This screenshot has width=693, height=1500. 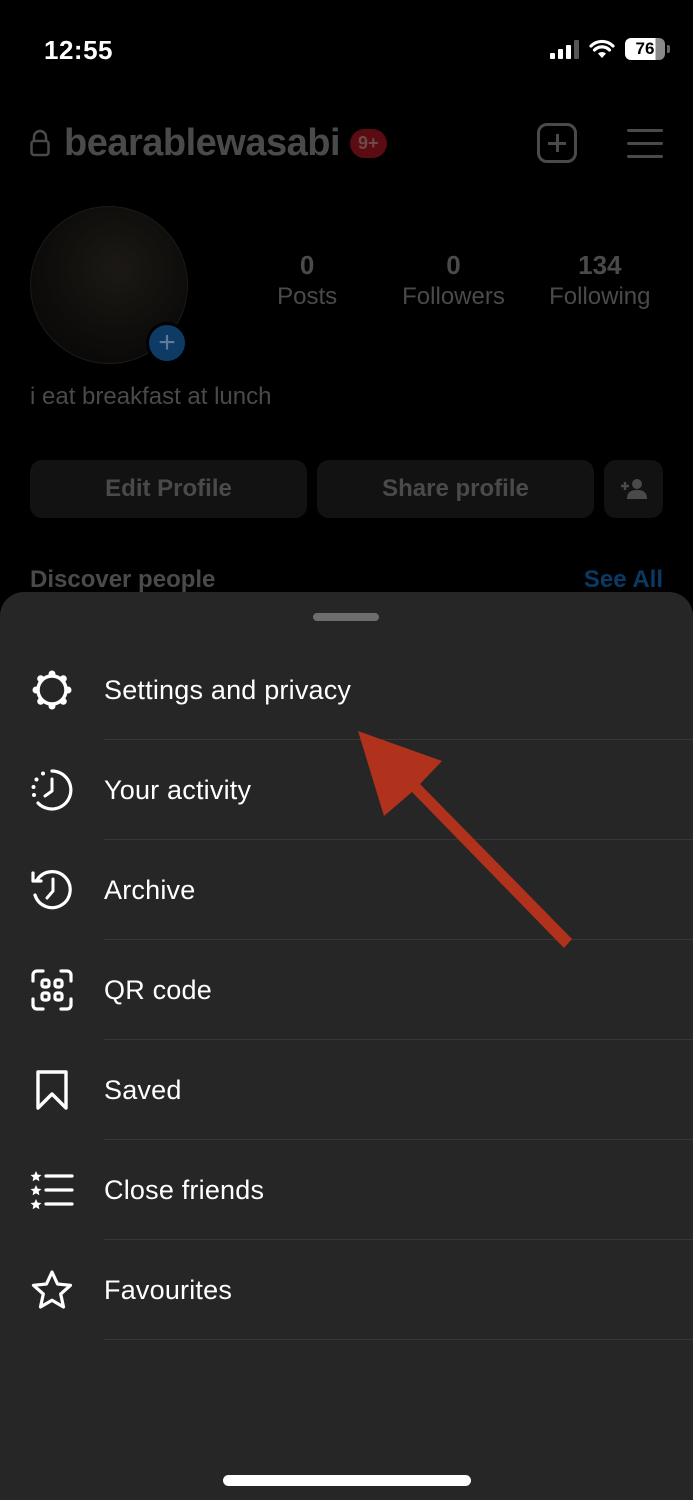 What do you see at coordinates (178, 789) in the screenshot?
I see `menu-item-label: Your activity` at bounding box center [178, 789].